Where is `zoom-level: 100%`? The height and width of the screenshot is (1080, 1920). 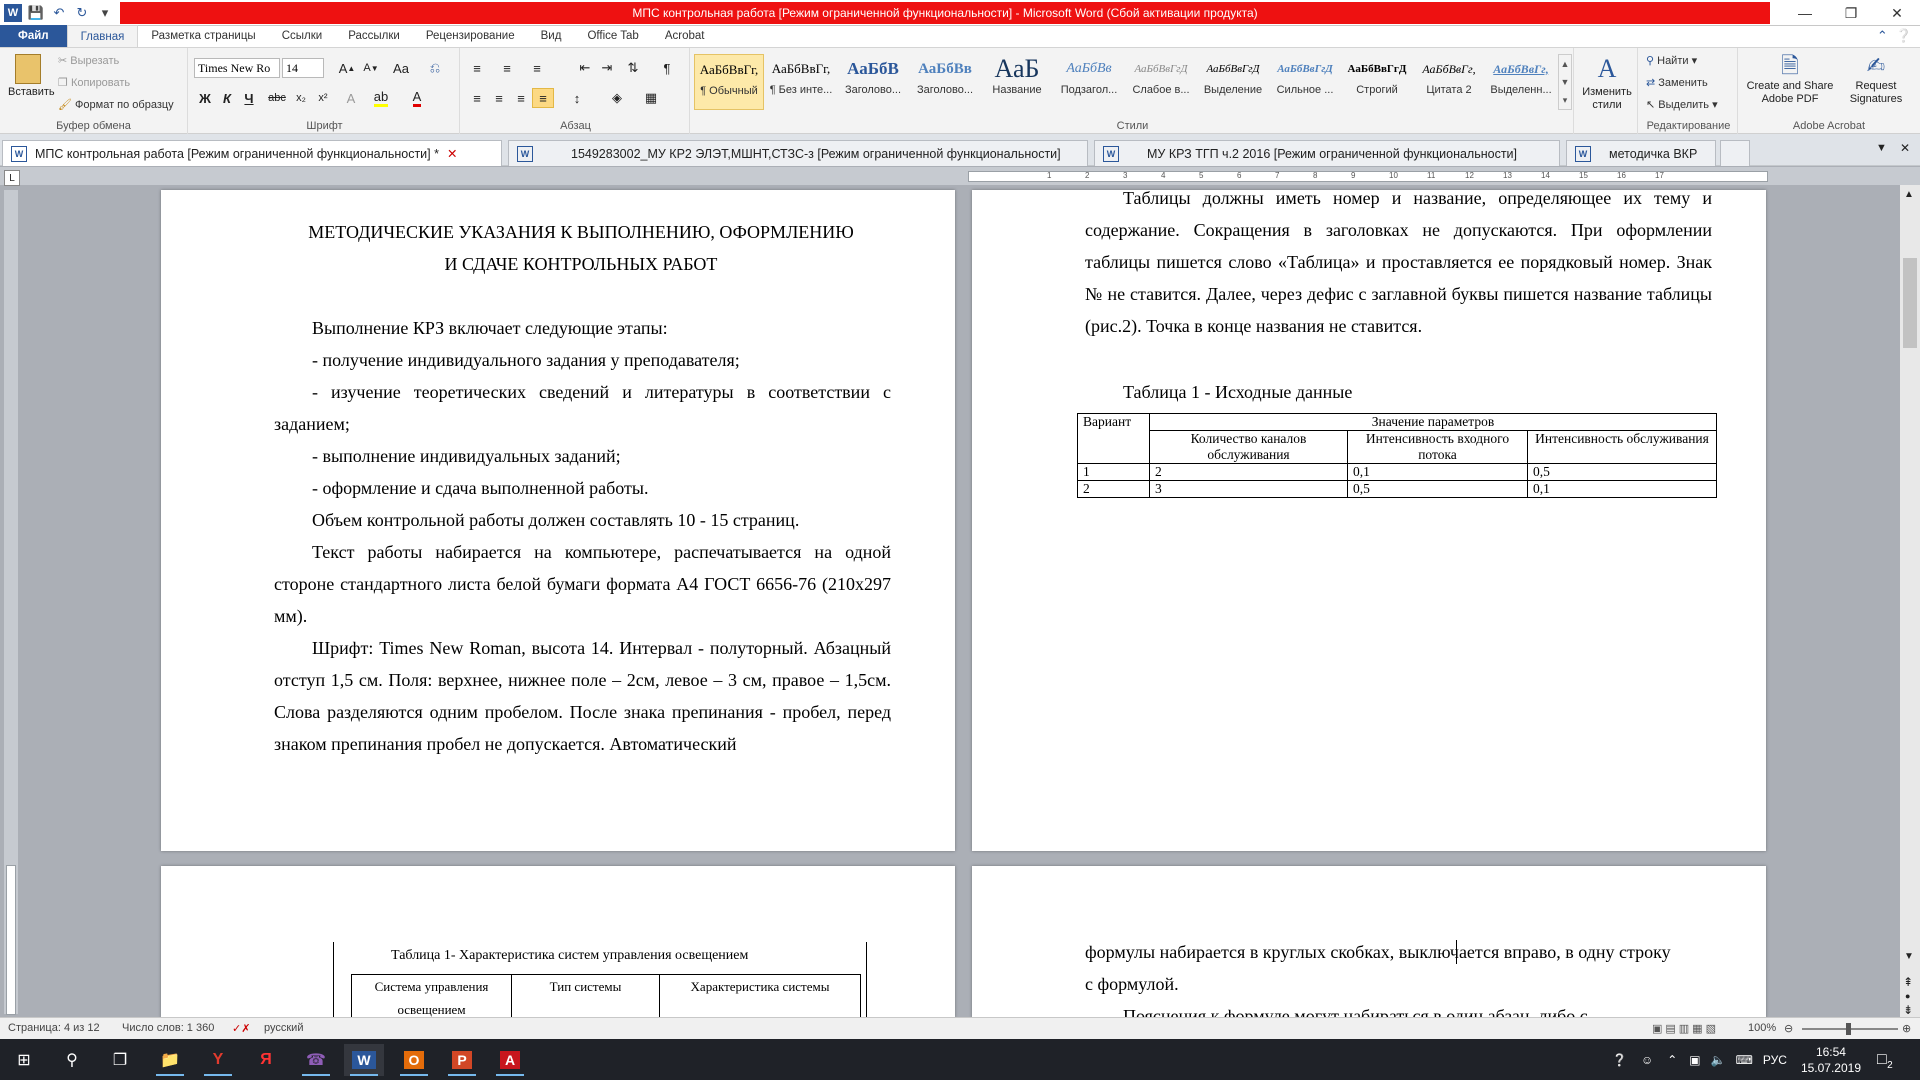 zoom-level: 100% is located at coordinates (1762, 1028).